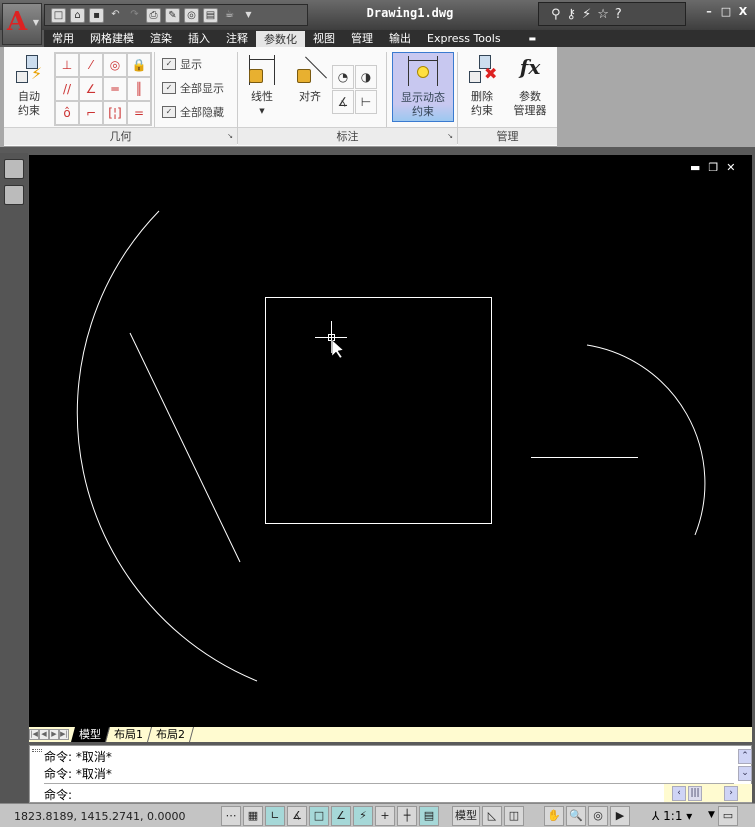 This screenshot has height=827, width=755. Describe the element at coordinates (466, 816) in the screenshot. I see `model-button: 模型` at that location.